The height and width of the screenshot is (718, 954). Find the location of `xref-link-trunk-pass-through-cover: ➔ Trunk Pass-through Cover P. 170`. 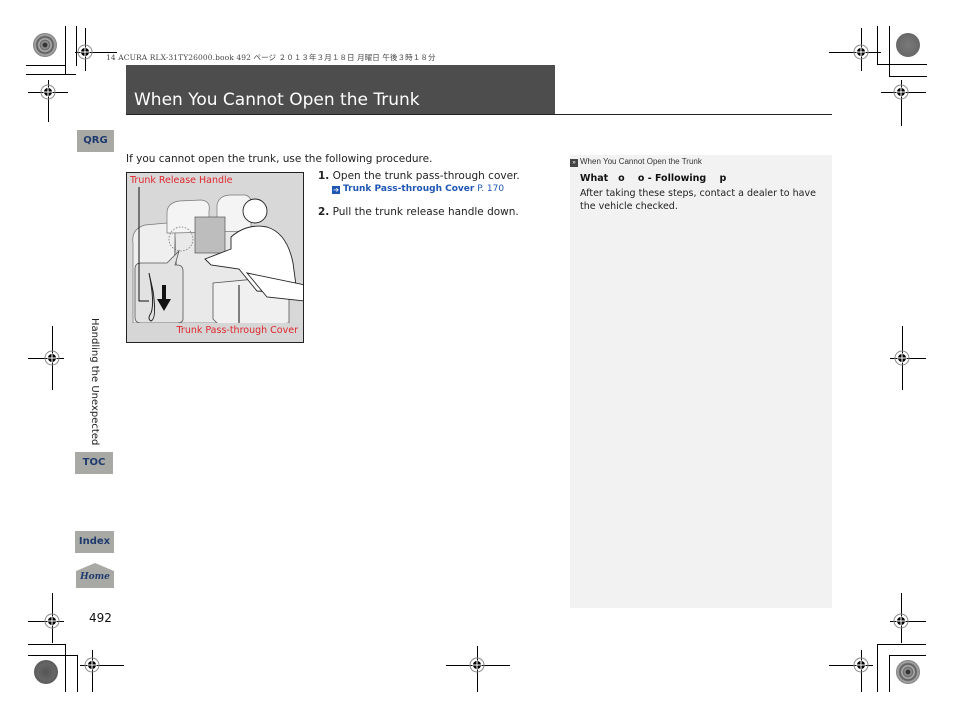

xref-link-trunk-pass-through-cover: ➔ Trunk Pass-through Cover P. 170 is located at coordinates (426, 189).